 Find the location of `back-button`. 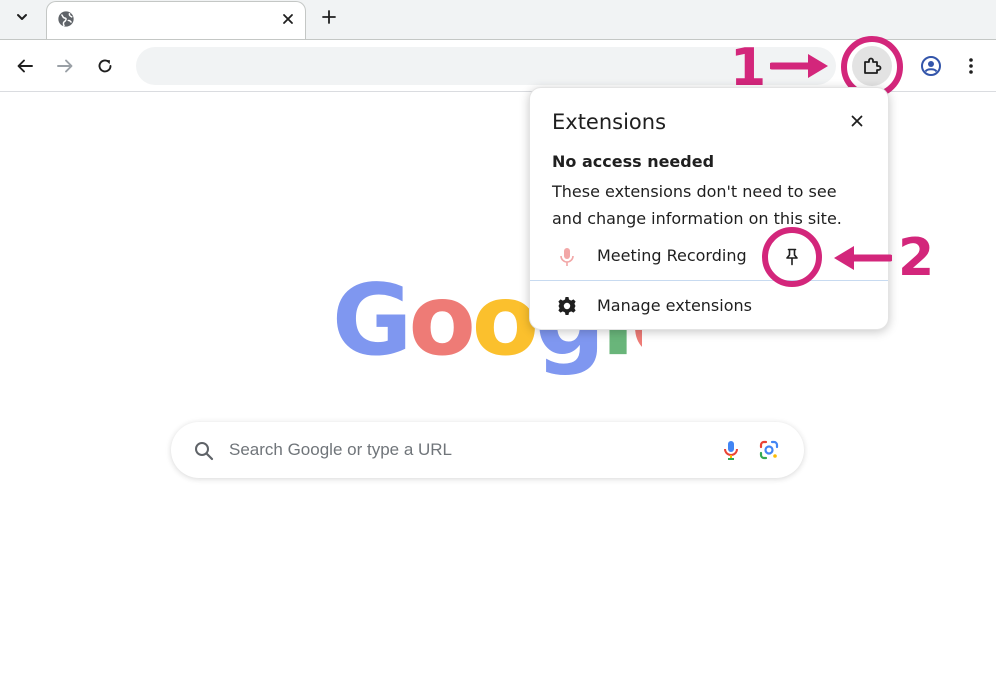

back-button is located at coordinates (25, 66).